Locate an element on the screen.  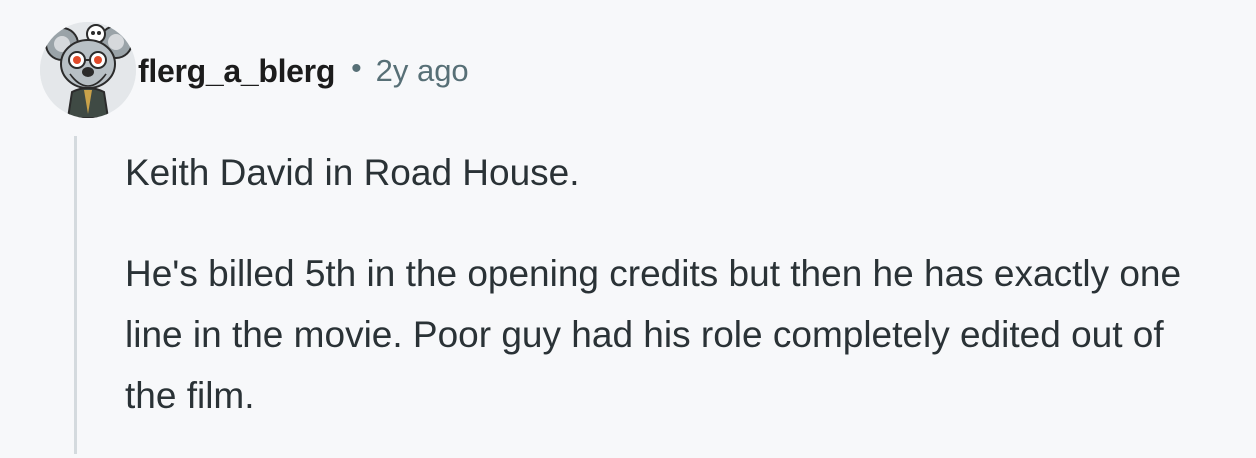
thread-collapse-line is located at coordinates (75, 295).